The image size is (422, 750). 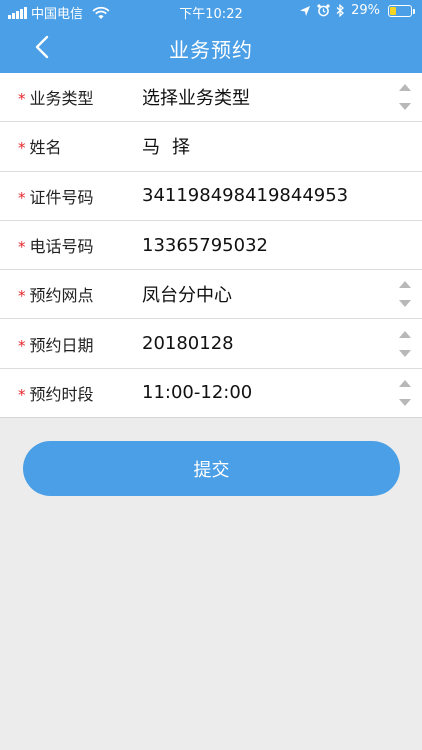 I want to click on field-name: * 姓名 马择, so click(x=211, y=147).